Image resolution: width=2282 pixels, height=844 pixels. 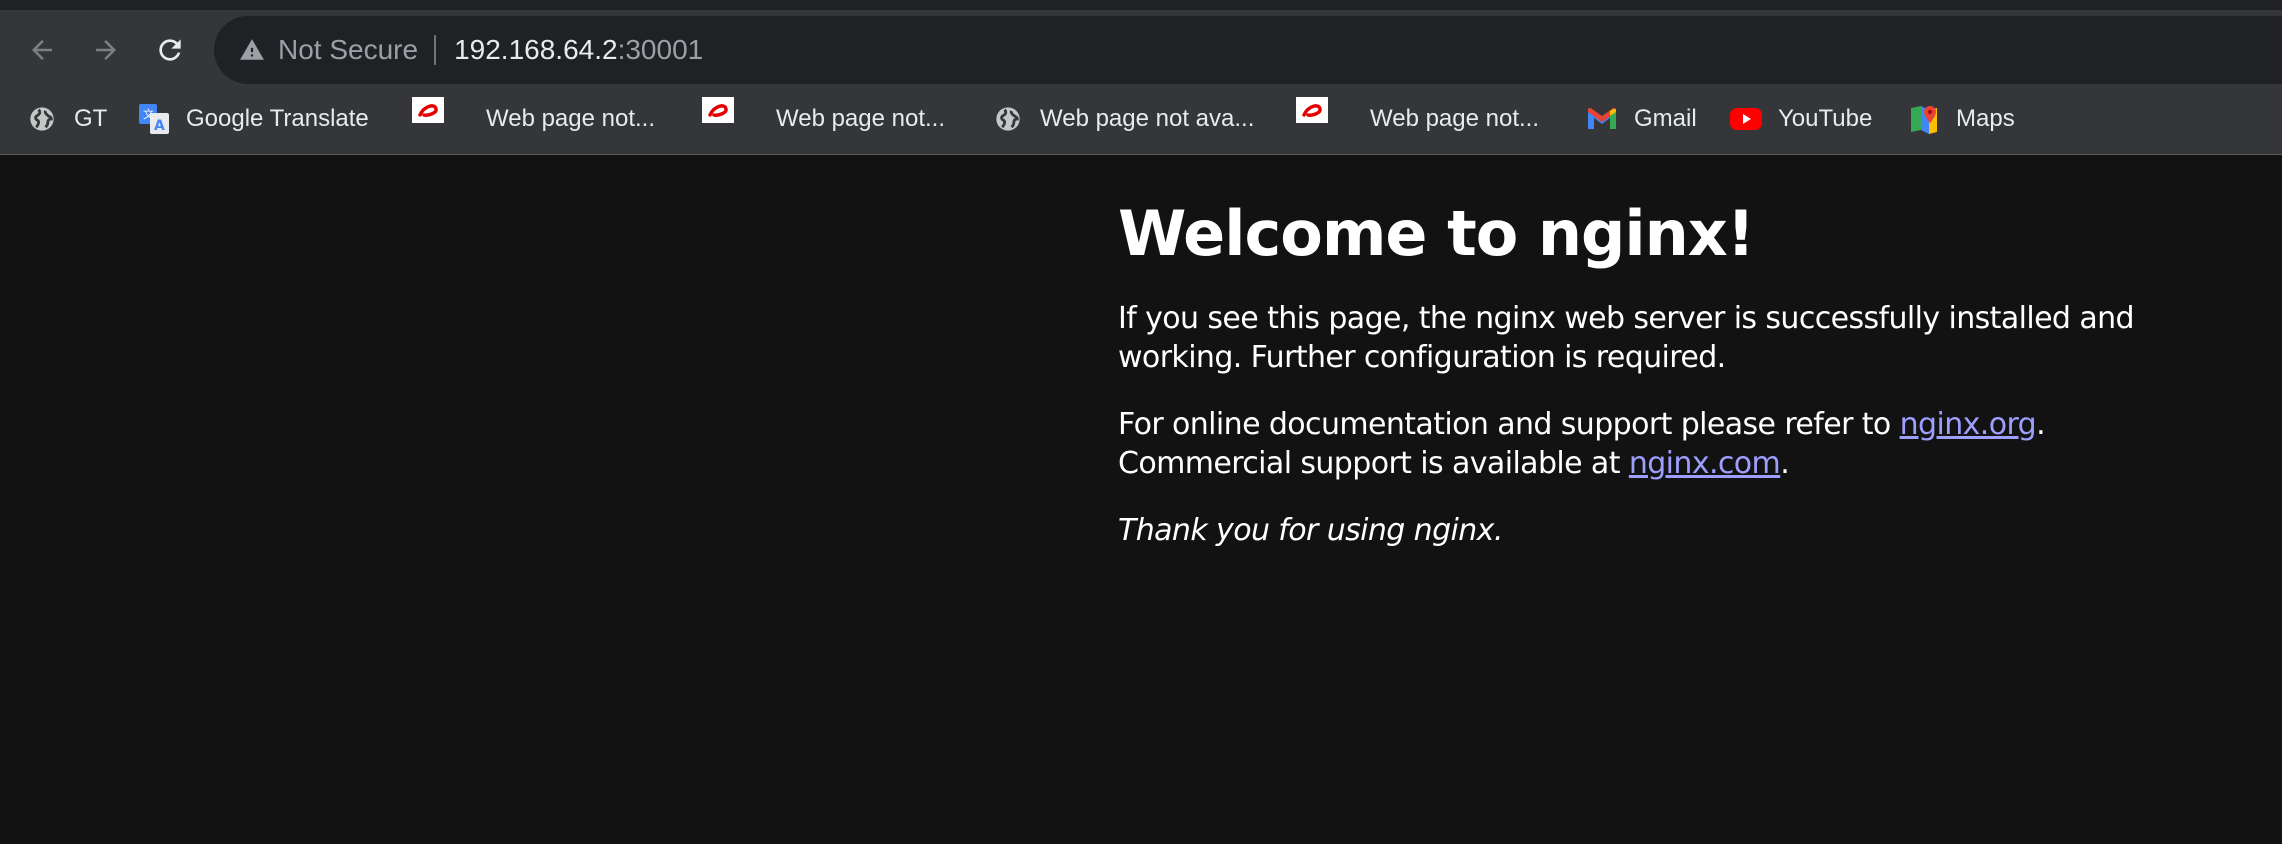 What do you see at coordinates (536, 49) in the screenshot?
I see `url-host: 192.168.64.2` at bounding box center [536, 49].